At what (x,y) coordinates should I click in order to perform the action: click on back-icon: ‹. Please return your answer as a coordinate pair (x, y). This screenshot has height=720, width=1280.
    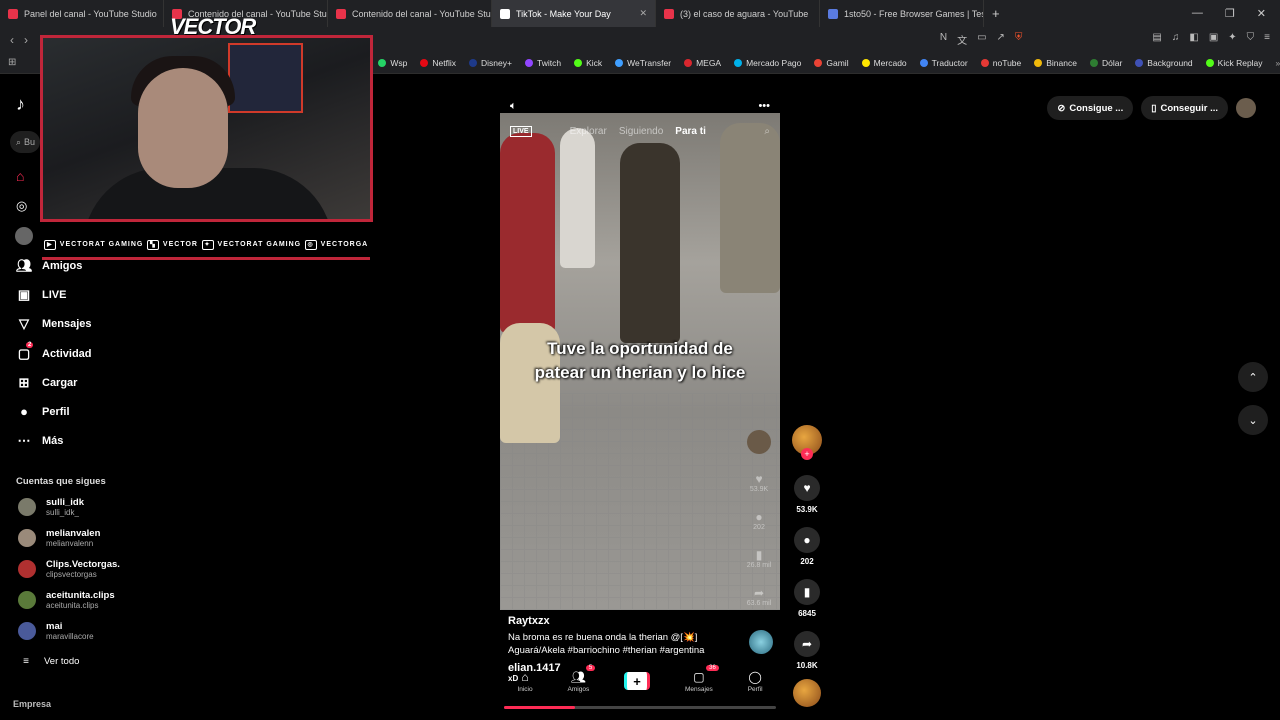
    Looking at the image, I should click on (12, 40).